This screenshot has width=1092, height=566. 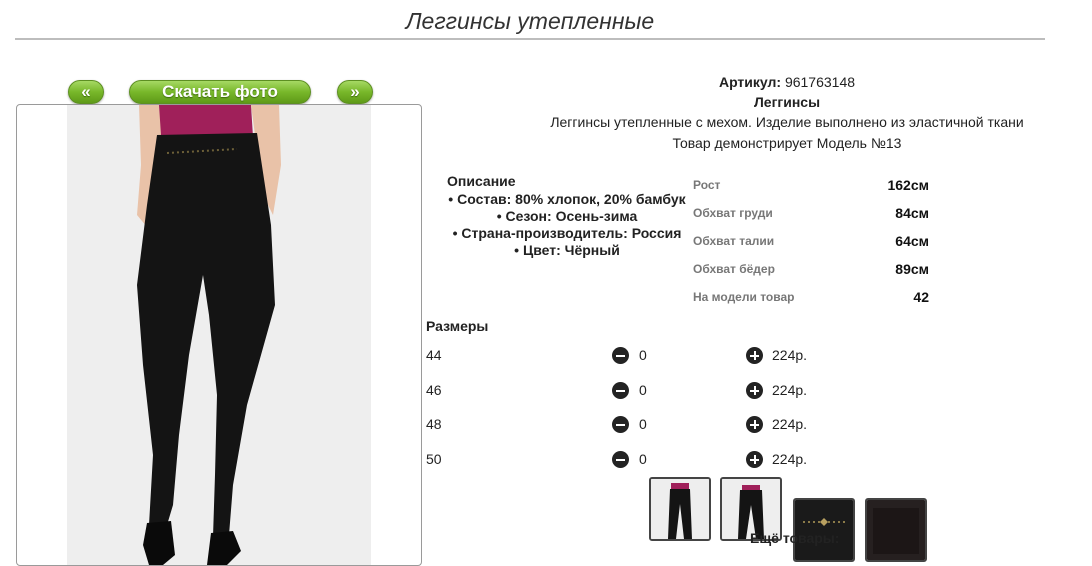 What do you see at coordinates (908, 185) in the screenshot?
I see `measurement-value: 162см` at bounding box center [908, 185].